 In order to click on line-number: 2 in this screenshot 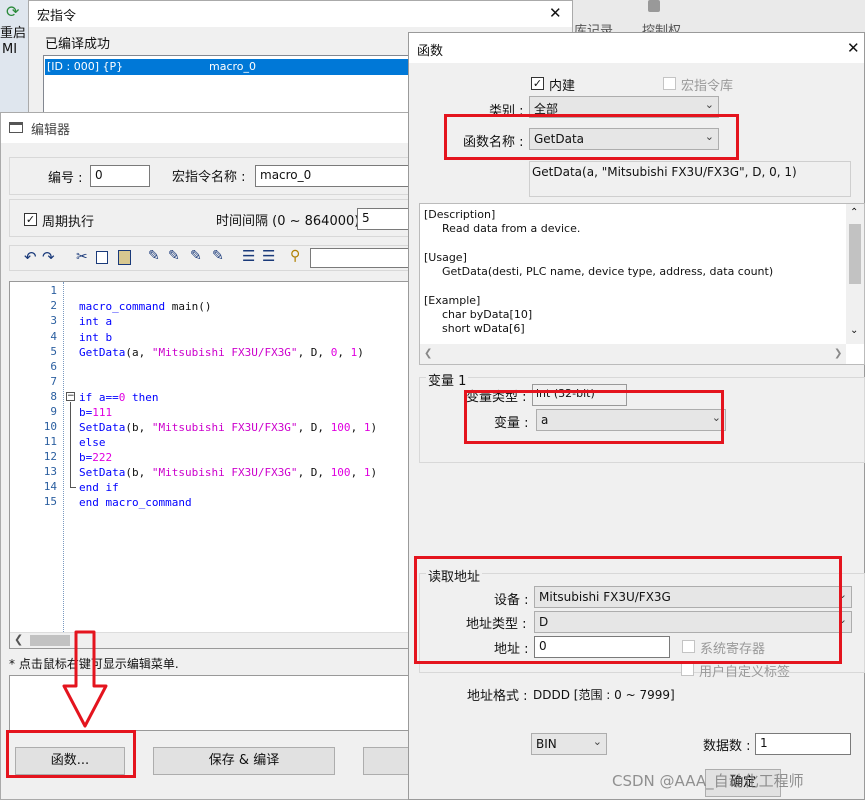, I will do `click(53, 305)`.